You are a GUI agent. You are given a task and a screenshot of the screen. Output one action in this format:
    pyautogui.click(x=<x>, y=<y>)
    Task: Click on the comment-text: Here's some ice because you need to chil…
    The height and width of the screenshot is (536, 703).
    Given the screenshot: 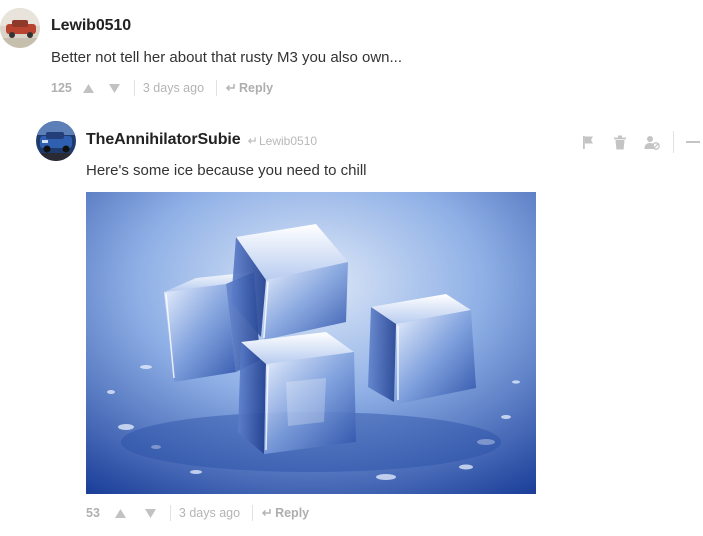 What is the action you would take?
    pyautogui.click(x=226, y=170)
    